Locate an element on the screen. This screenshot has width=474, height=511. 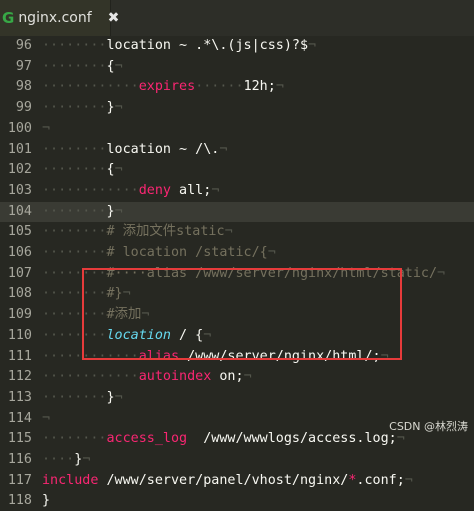
code-token: expires is located at coordinates (167, 87).